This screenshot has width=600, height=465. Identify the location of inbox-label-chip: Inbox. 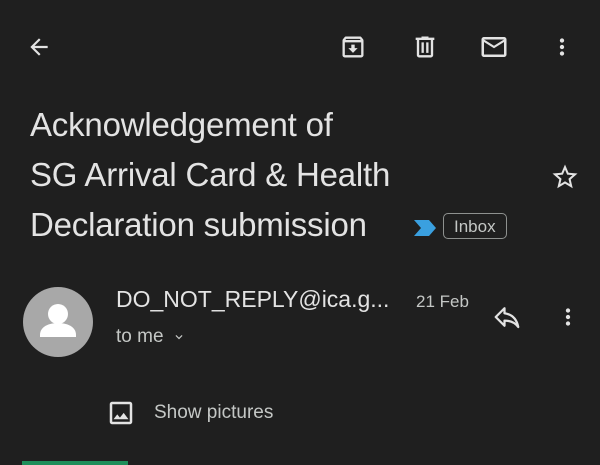
(475, 226).